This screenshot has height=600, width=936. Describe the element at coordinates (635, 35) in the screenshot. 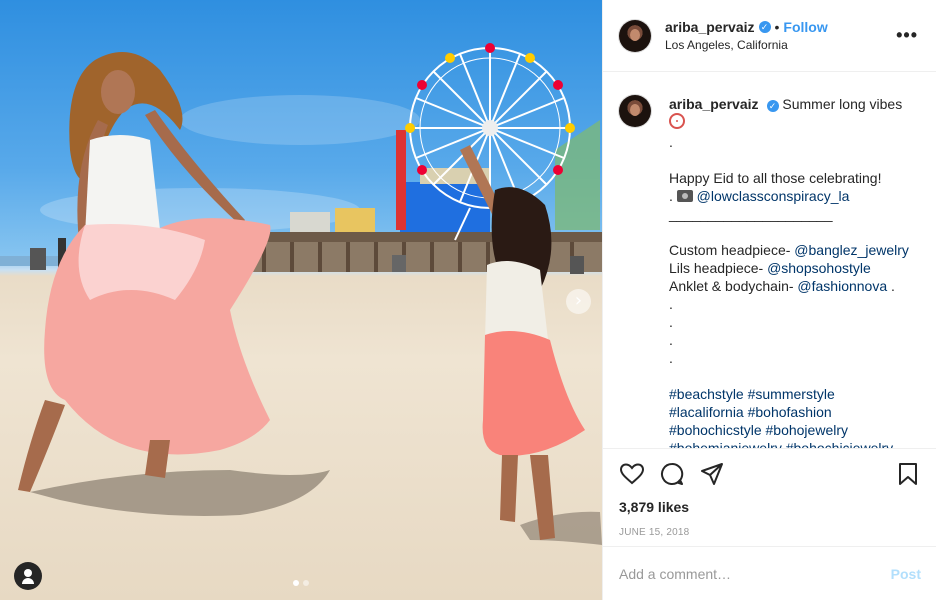

I see `avatar` at that location.